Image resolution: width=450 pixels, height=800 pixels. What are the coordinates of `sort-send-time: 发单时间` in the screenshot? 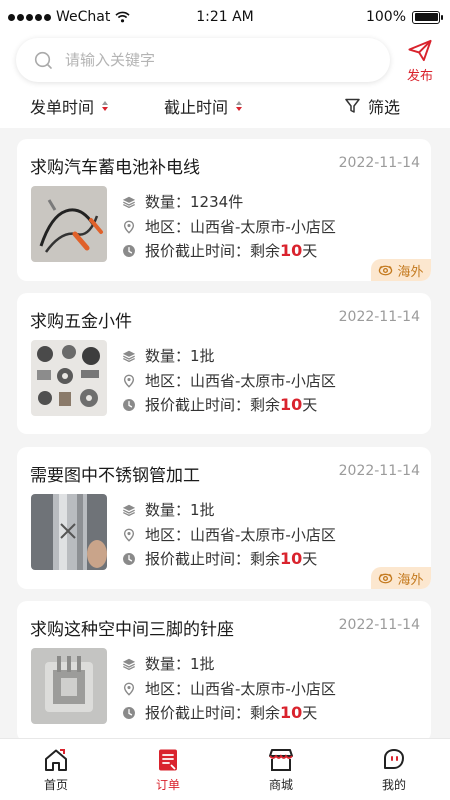 It's located at (69, 106).